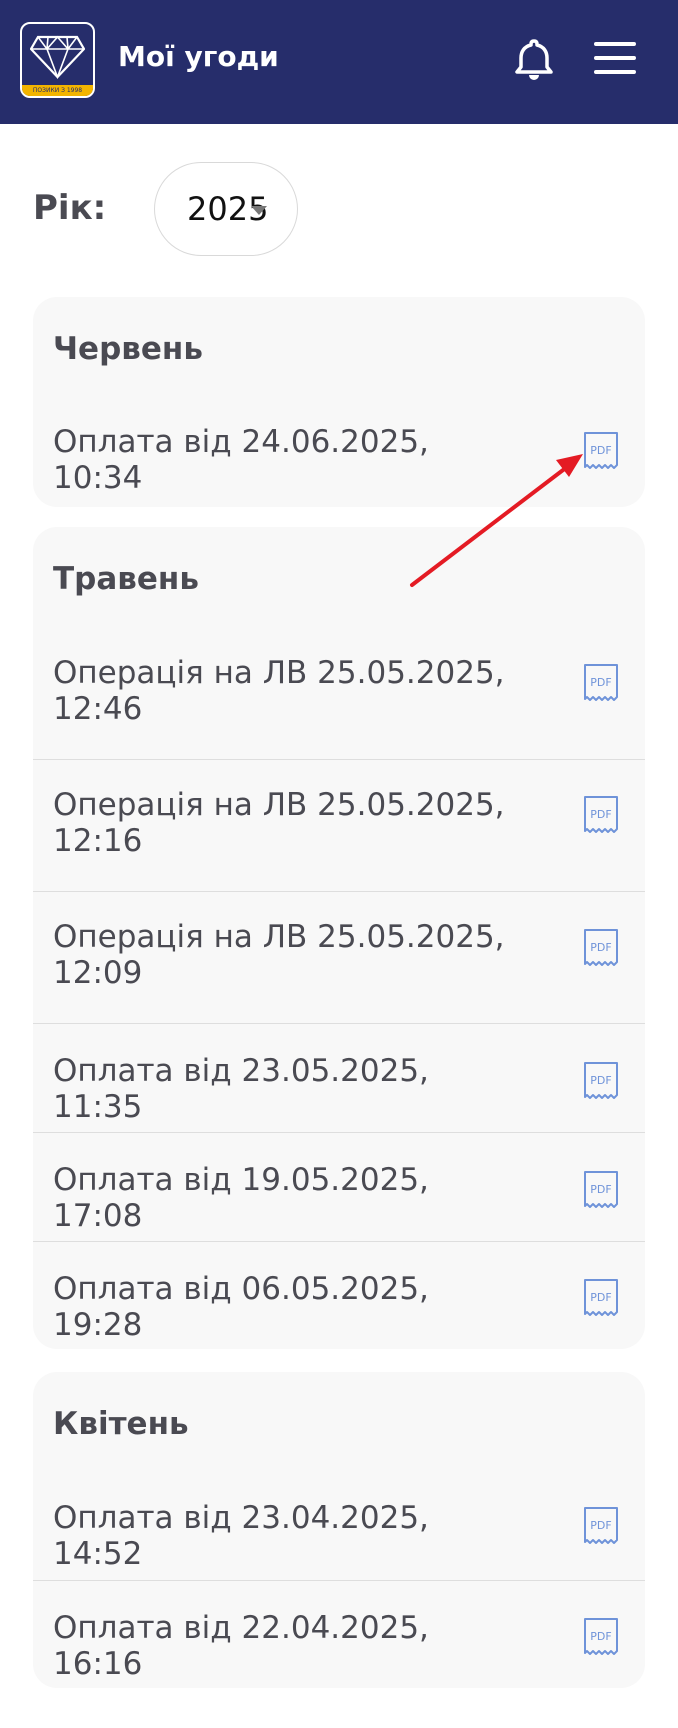  I want to click on menu-icon, so click(615, 59).